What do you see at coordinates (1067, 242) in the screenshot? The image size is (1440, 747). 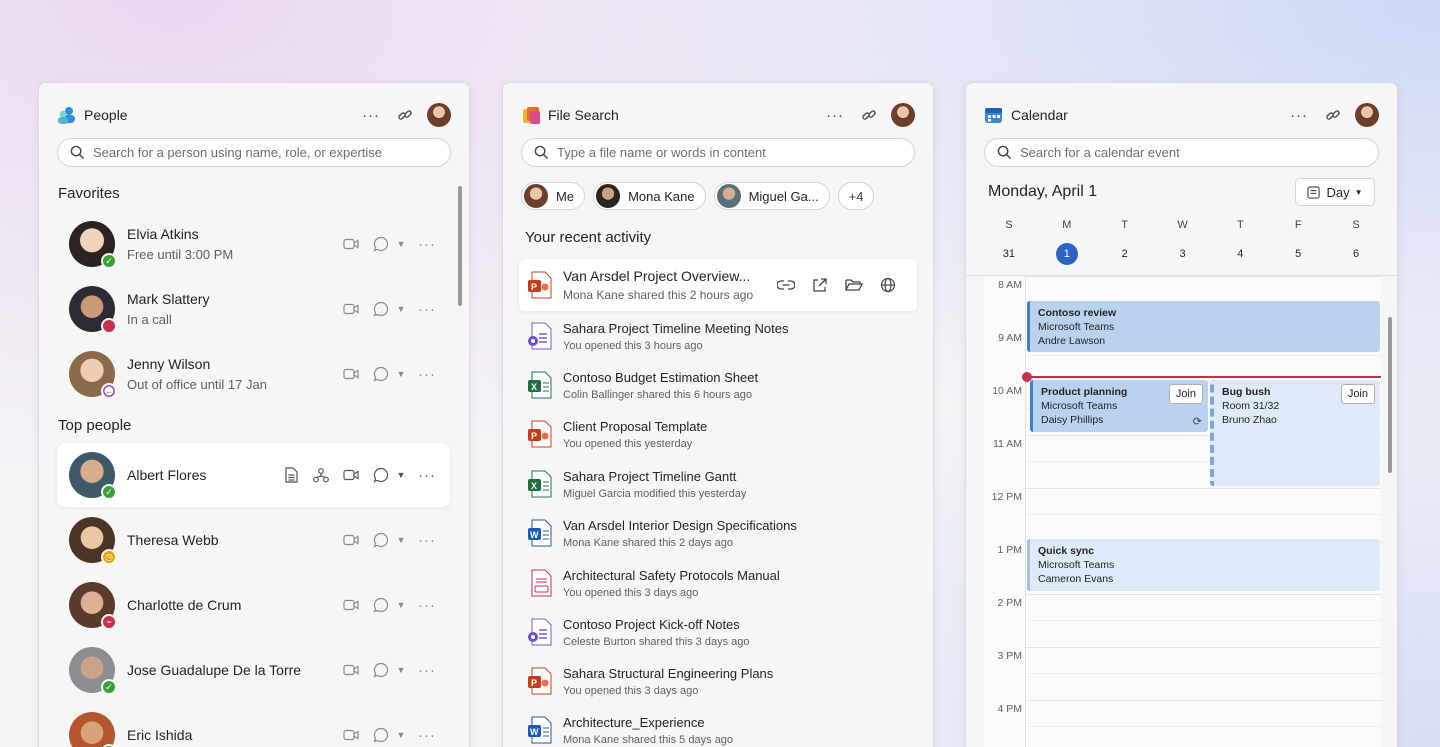 I see `week-day: M1` at bounding box center [1067, 242].